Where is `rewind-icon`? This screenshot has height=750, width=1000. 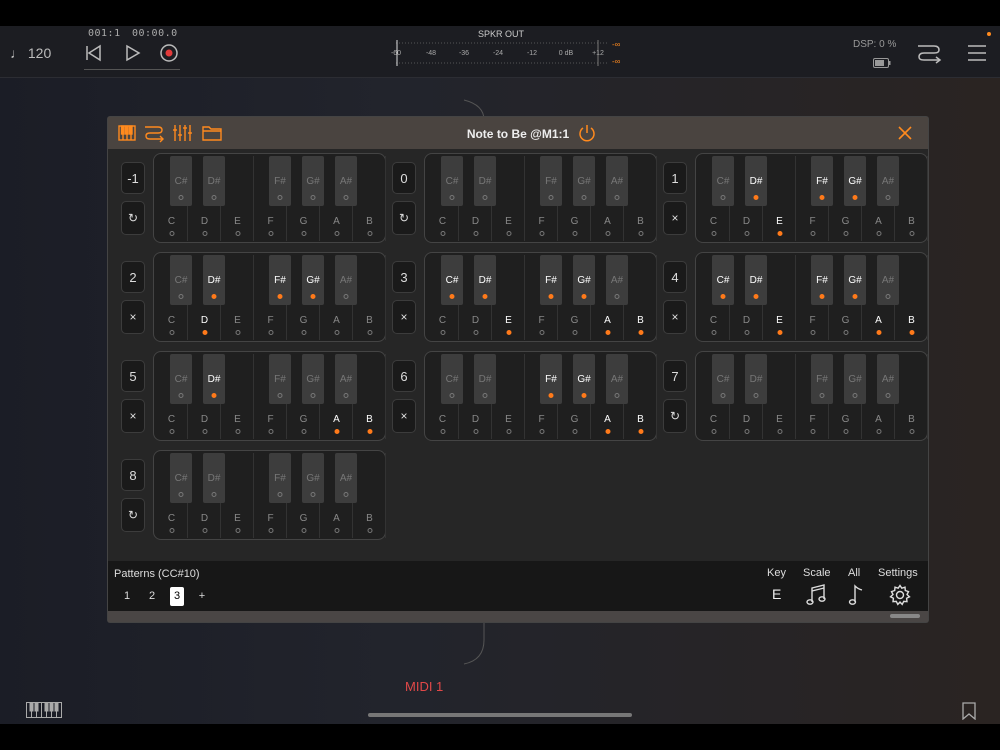 rewind-icon is located at coordinates (93, 53).